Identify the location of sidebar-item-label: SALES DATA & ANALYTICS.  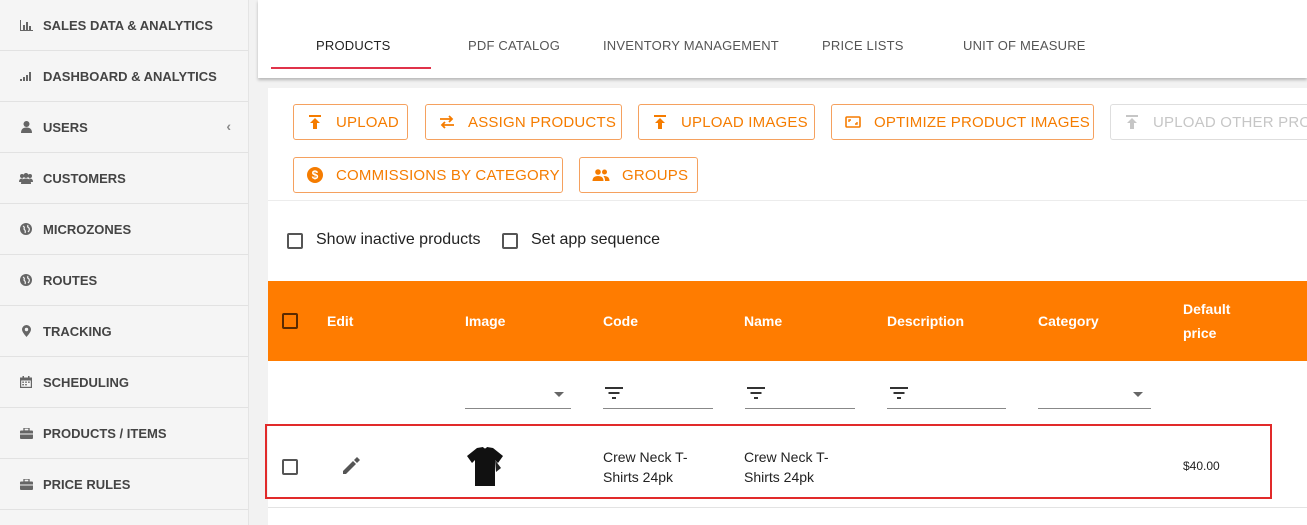
(128, 25).